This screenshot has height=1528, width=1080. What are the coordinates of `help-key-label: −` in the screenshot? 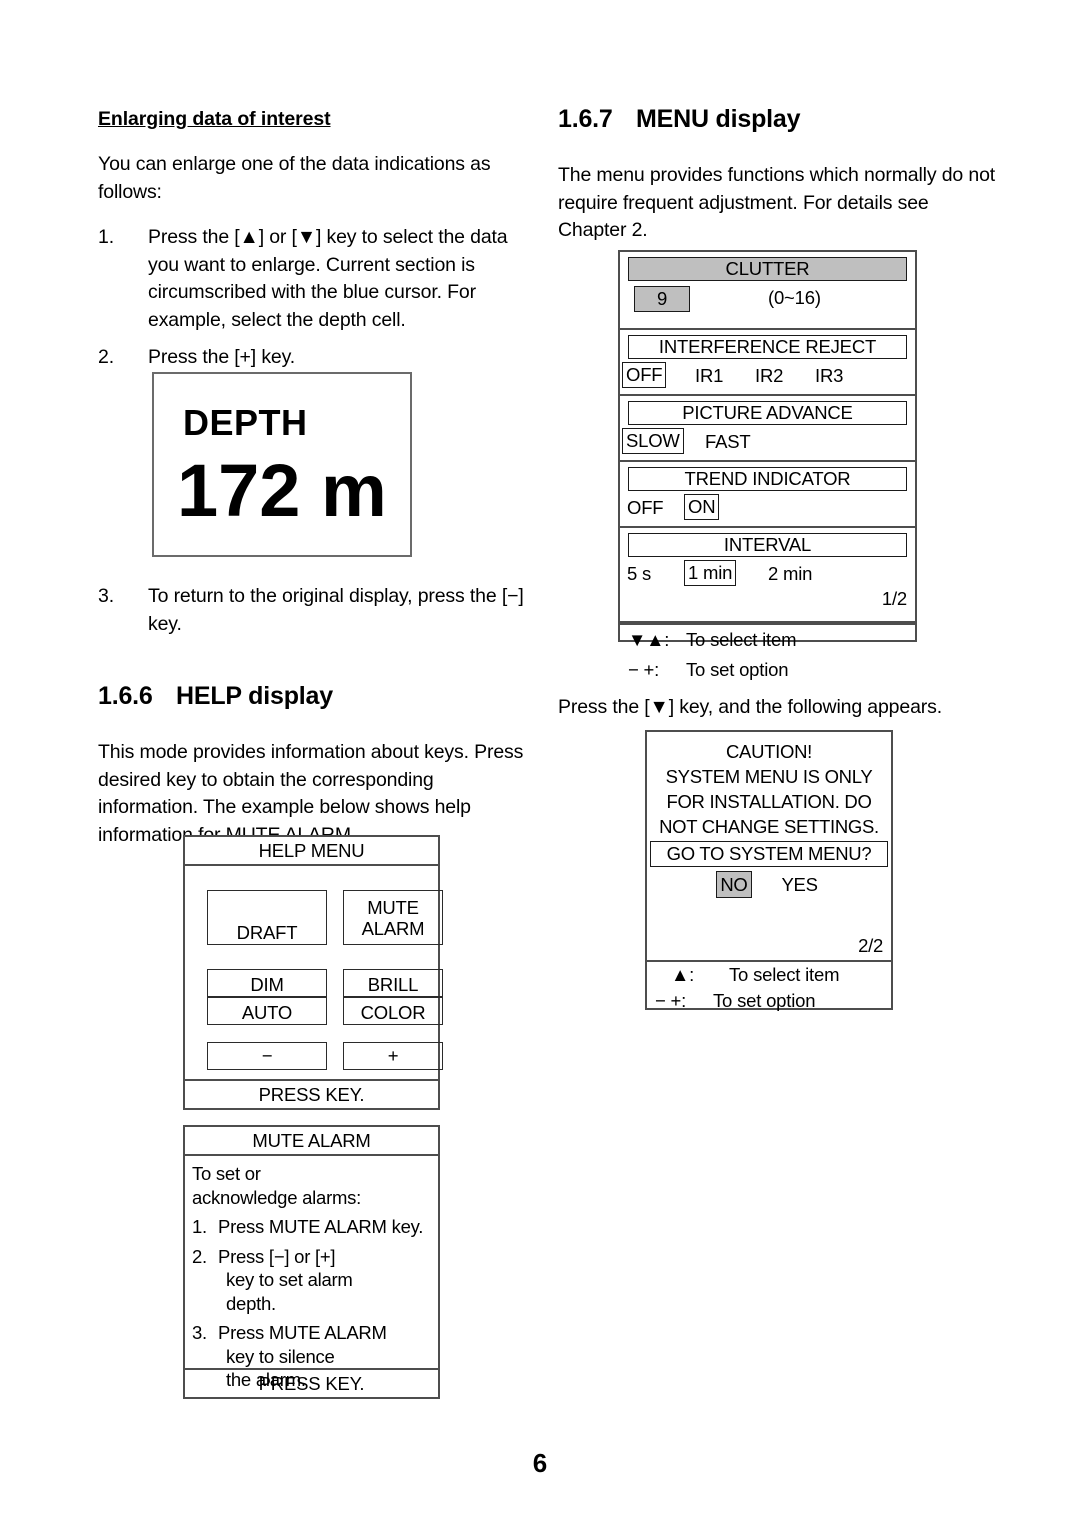 It's located at (267, 1055).